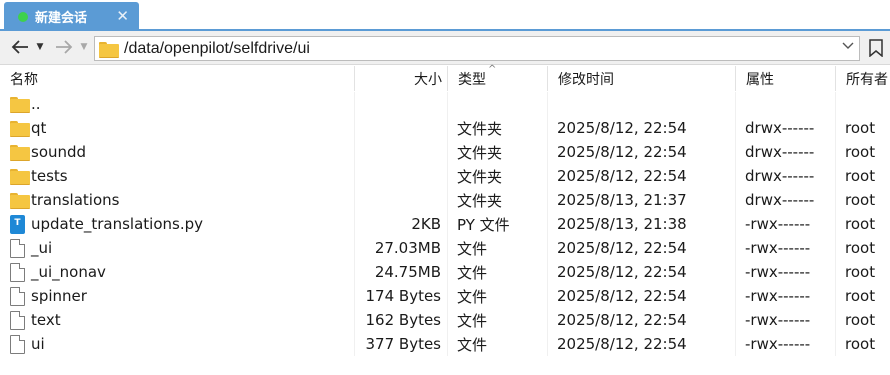  Describe the element at coordinates (61, 18) in the screenshot. I see `tab-title: 新建会话` at that location.